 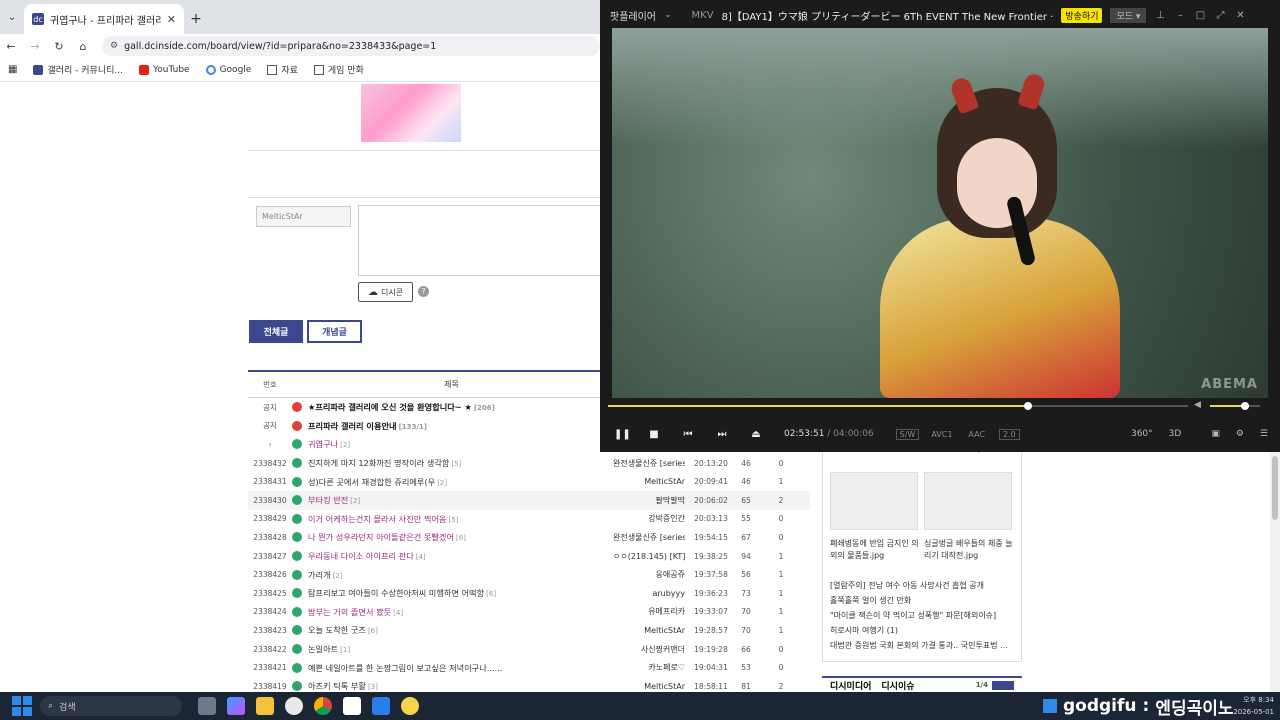 What do you see at coordinates (722, 434) in the screenshot?
I see `next-icon: ⏭` at bounding box center [722, 434].